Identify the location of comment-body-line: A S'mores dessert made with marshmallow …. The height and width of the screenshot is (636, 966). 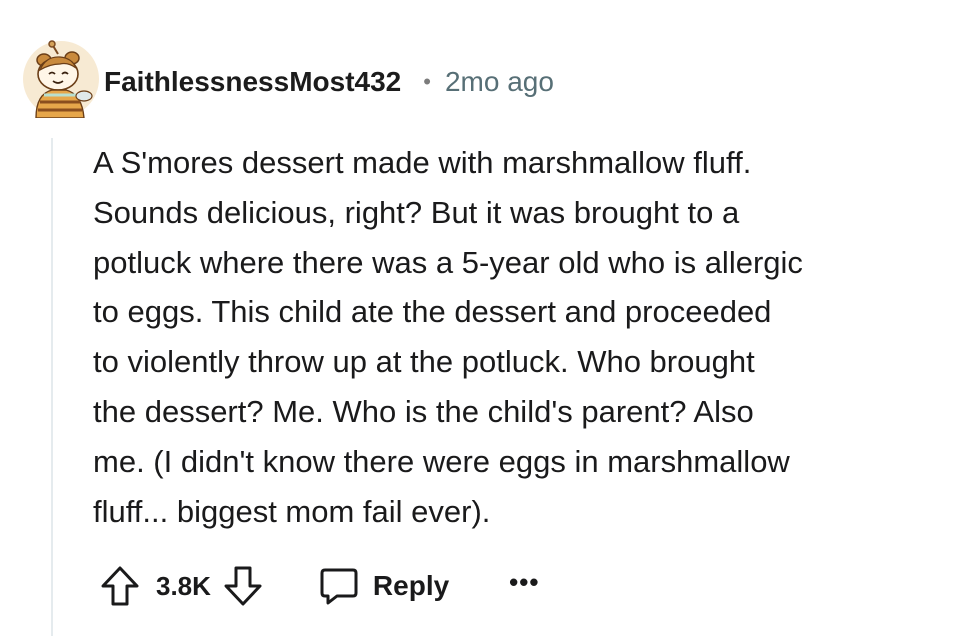
(422, 162).